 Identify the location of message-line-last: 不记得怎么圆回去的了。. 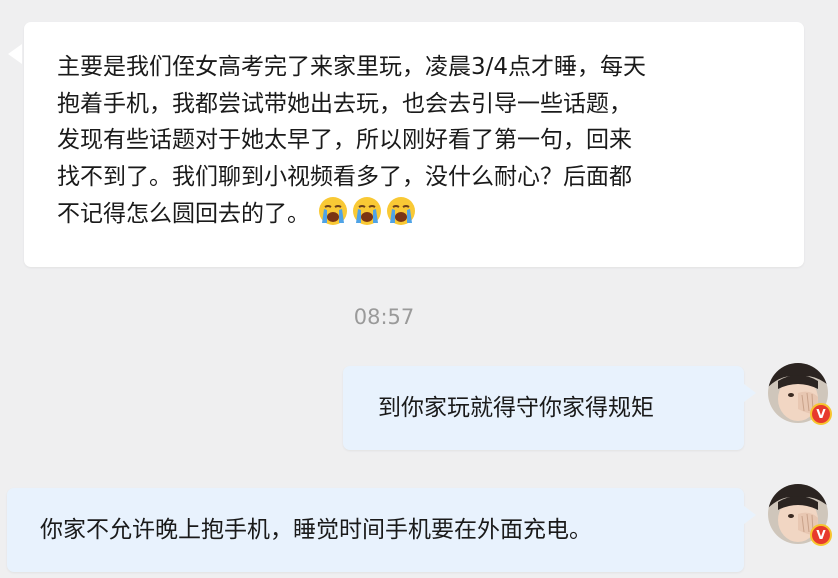
(420, 214).